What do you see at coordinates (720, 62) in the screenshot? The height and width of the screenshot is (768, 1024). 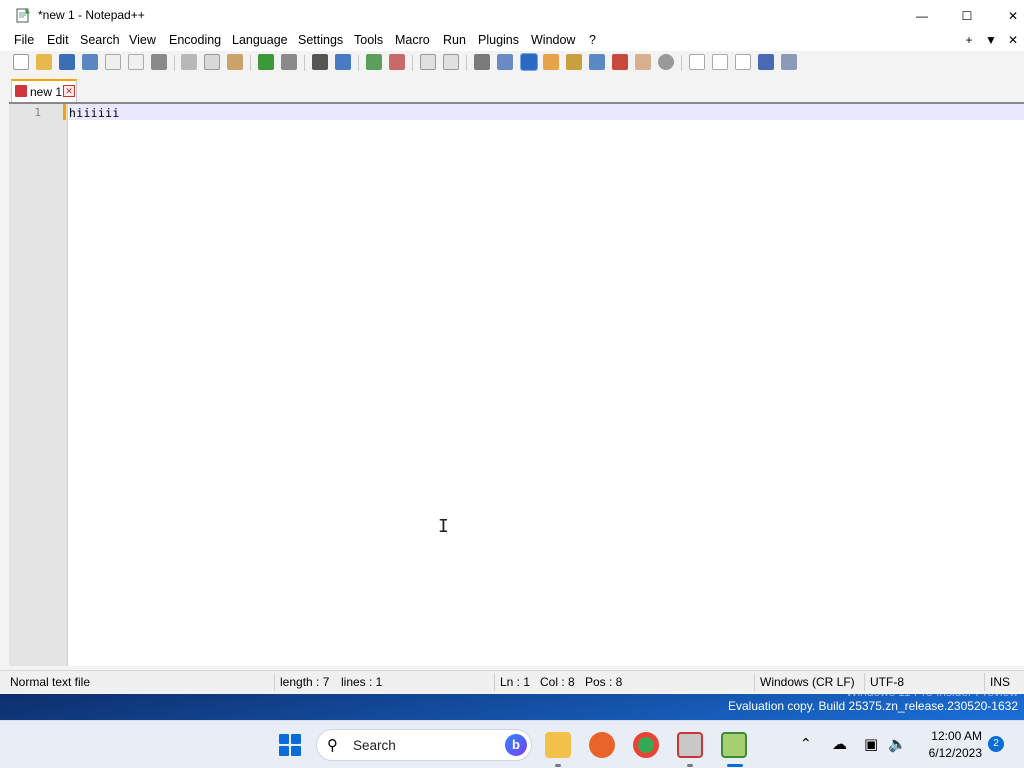 I see `stop-macro-icon` at bounding box center [720, 62].